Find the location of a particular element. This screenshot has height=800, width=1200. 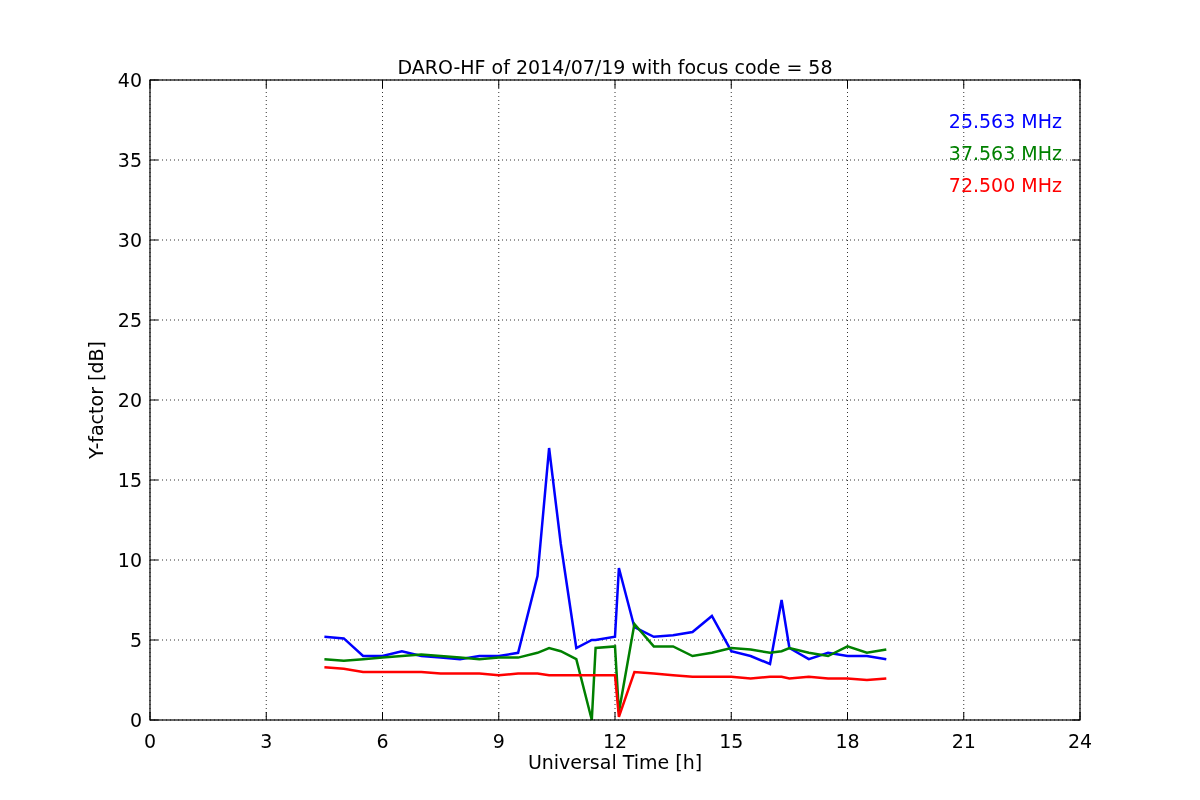

tick-label: 20 is located at coordinates (129, 400).